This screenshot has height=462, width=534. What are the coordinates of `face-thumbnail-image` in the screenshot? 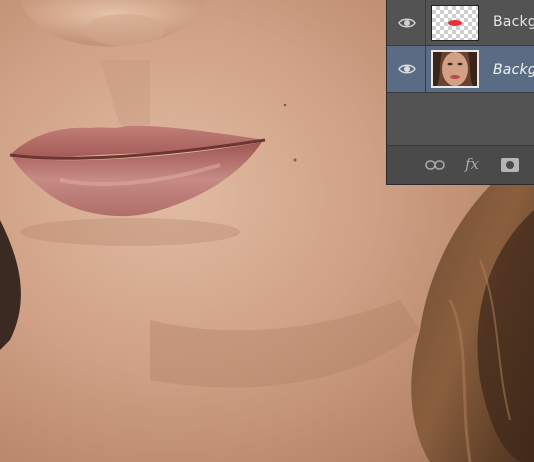 It's located at (455, 69).